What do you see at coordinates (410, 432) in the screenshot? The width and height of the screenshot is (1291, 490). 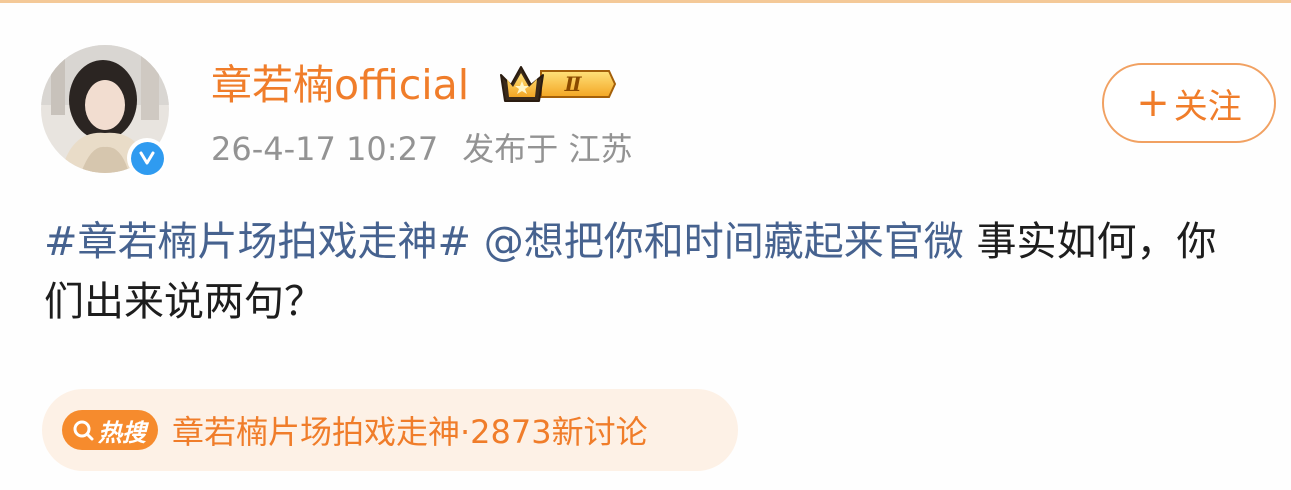 I see `hot-search-text: 章若楠片场拍戏走神·2873新讨论` at bounding box center [410, 432].